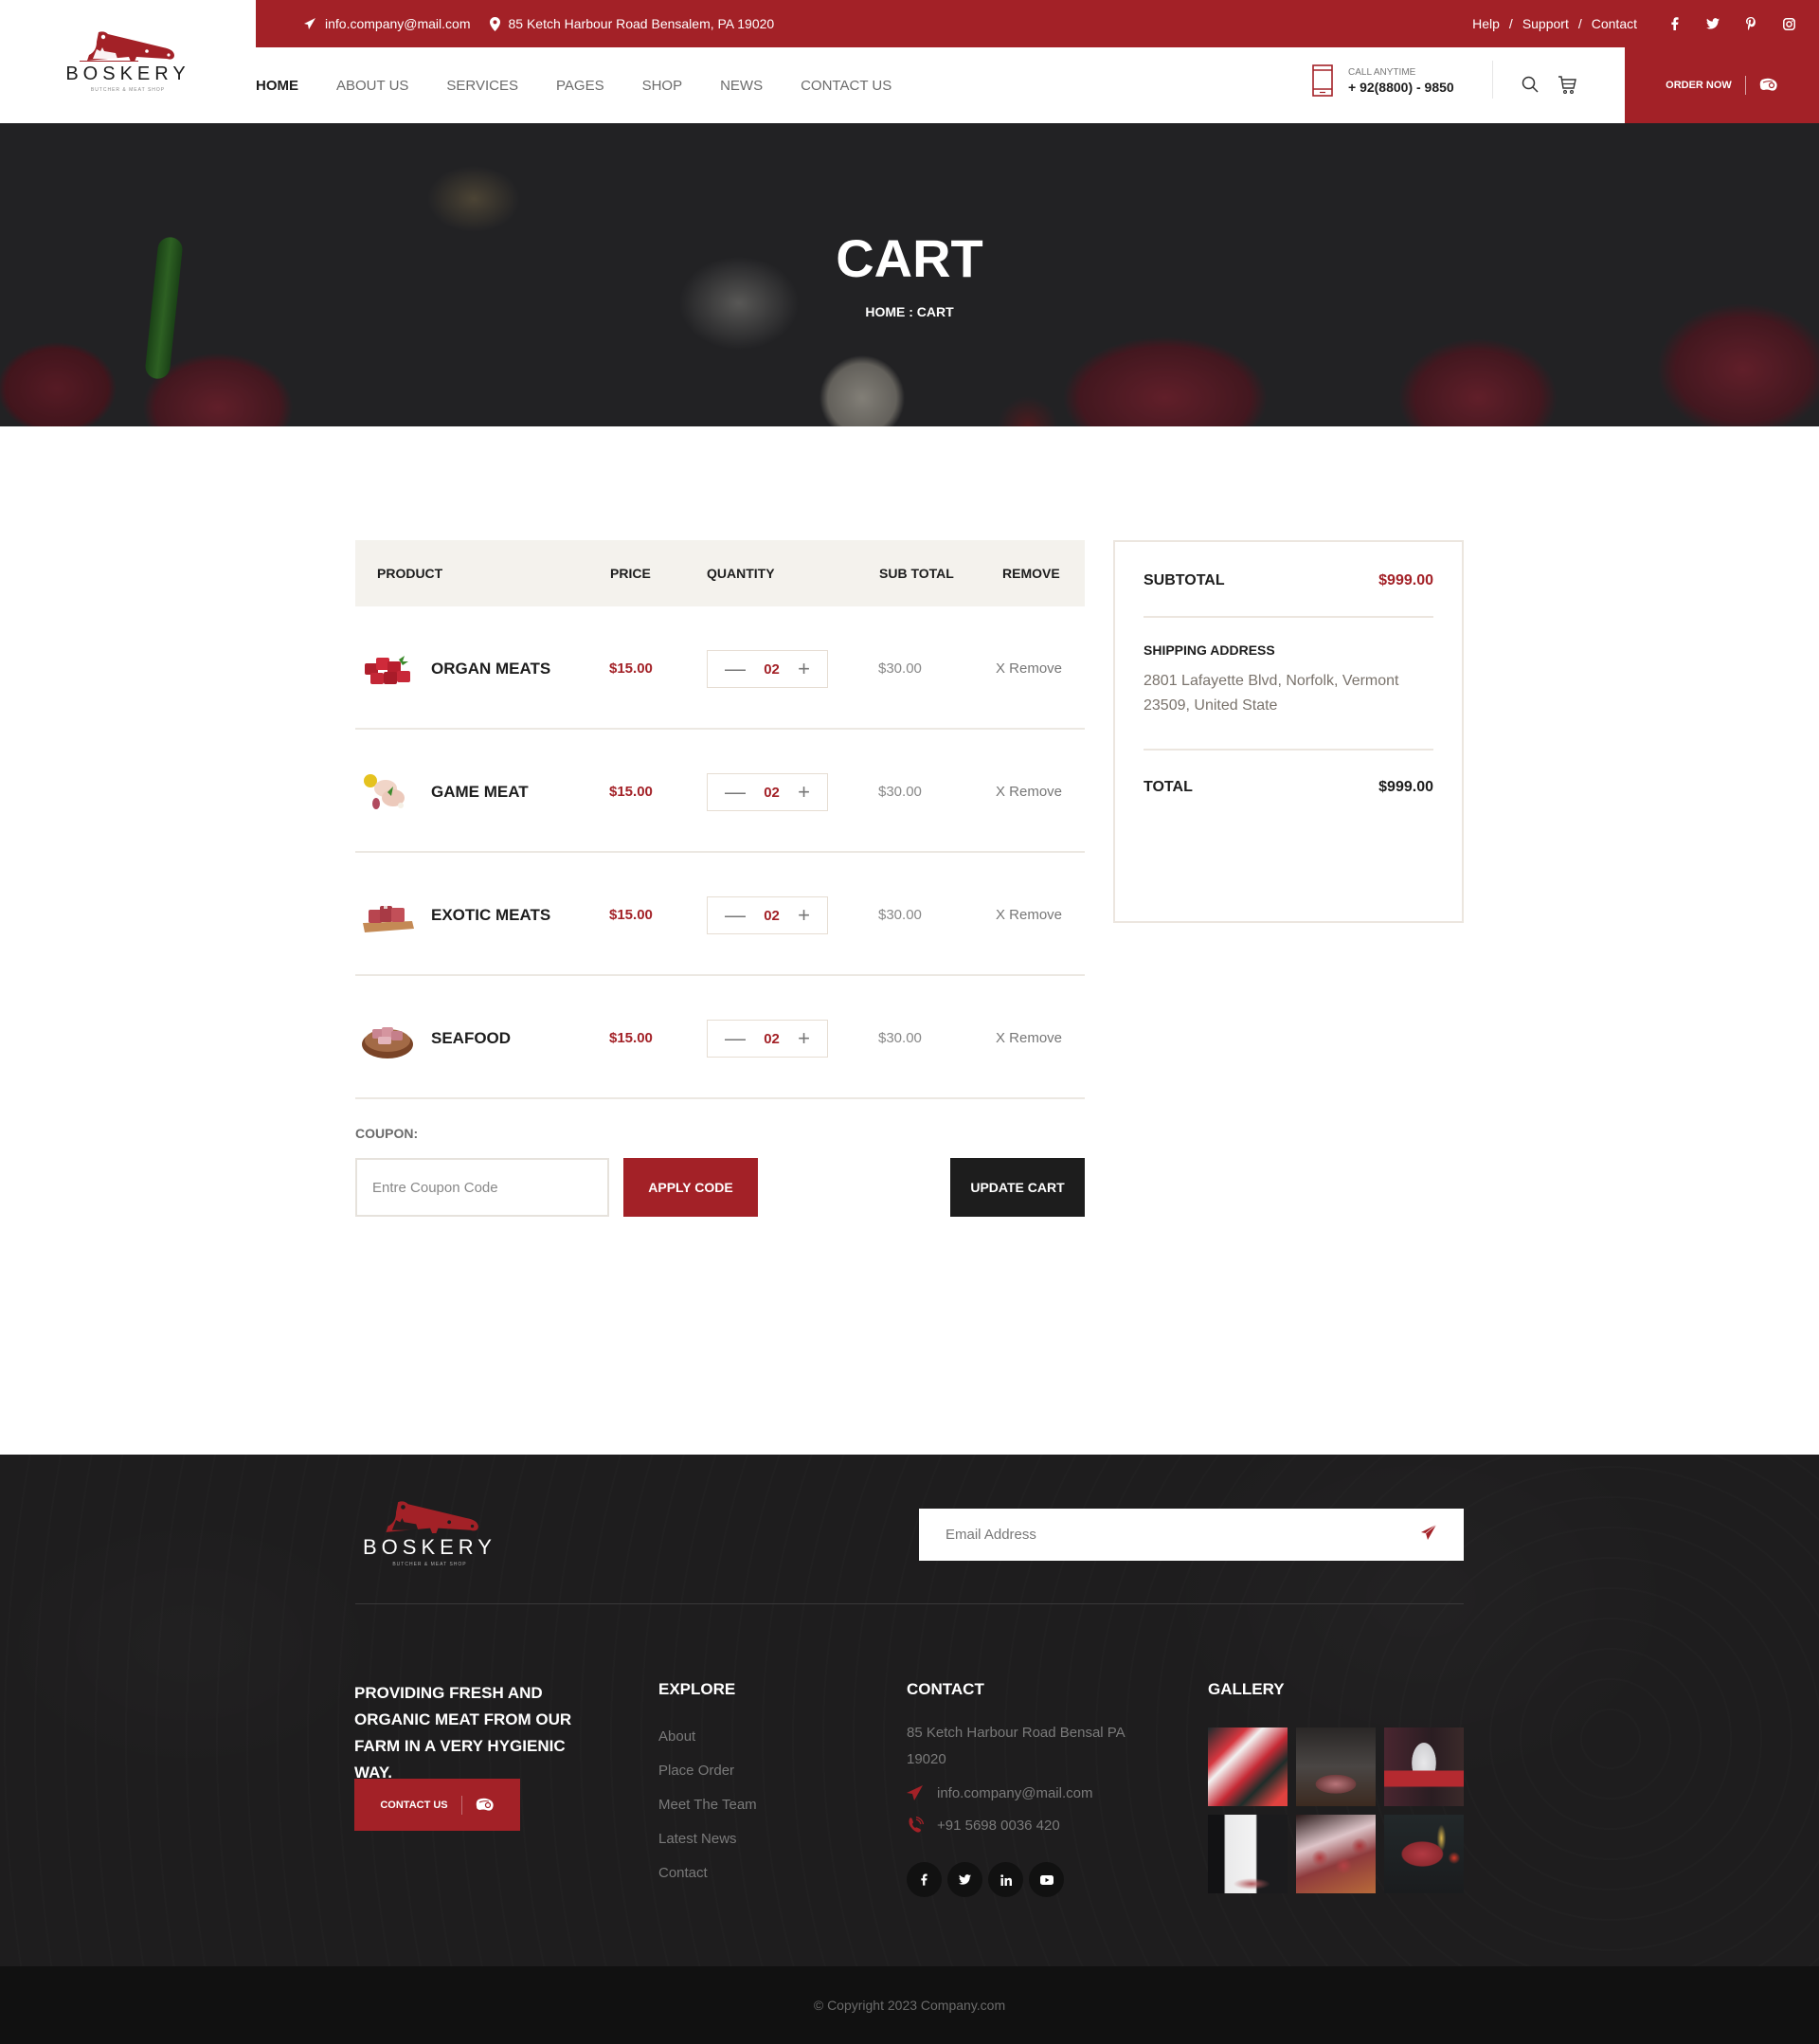 The width and height of the screenshot is (1819, 2044). Describe the element at coordinates (1549, 87) in the screenshot. I see `nav-icons` at that location.